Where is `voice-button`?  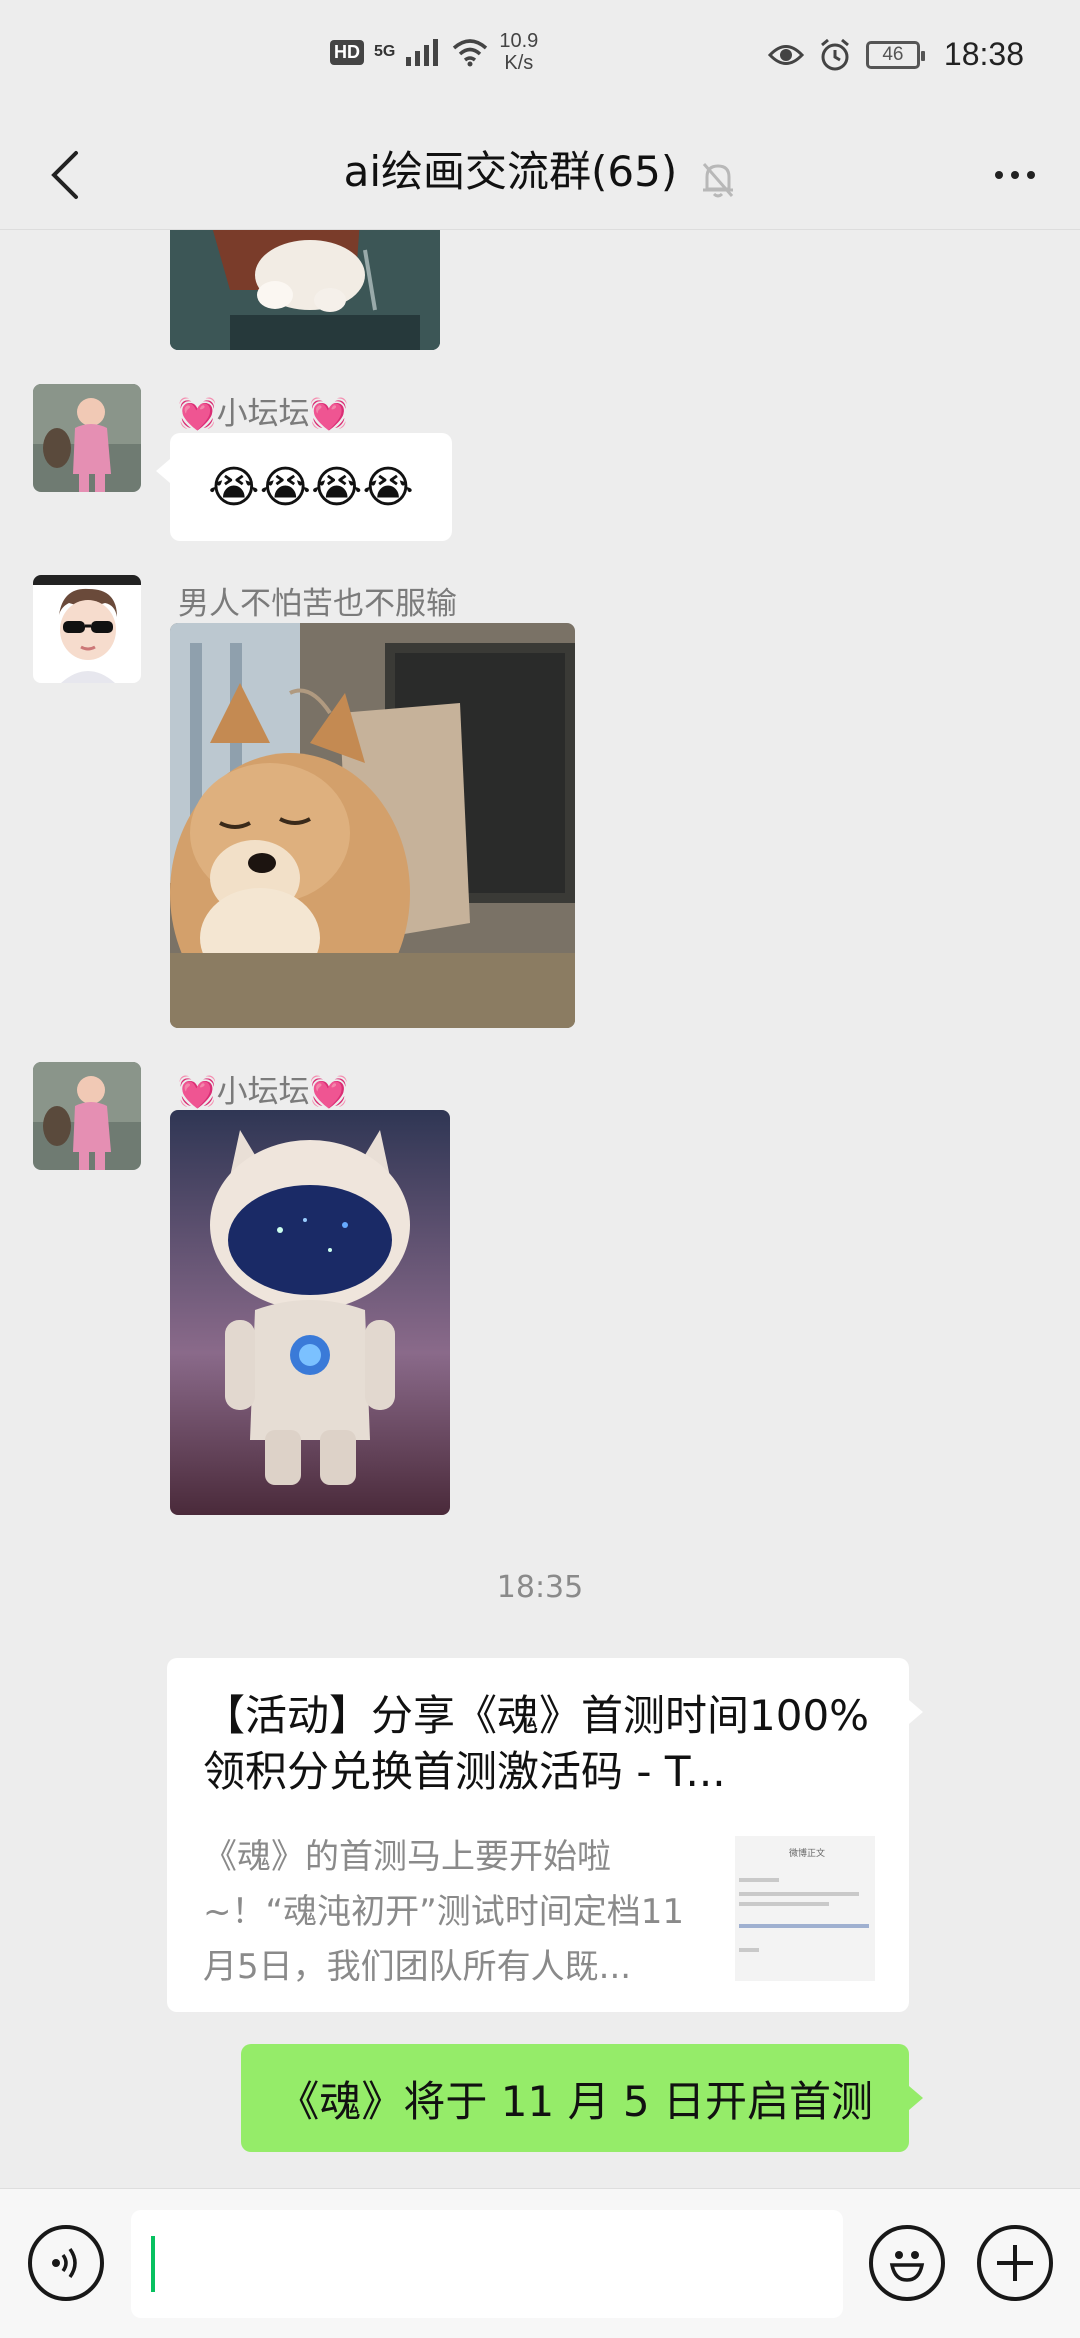
voice-button is located at coordinates (66, 2263).